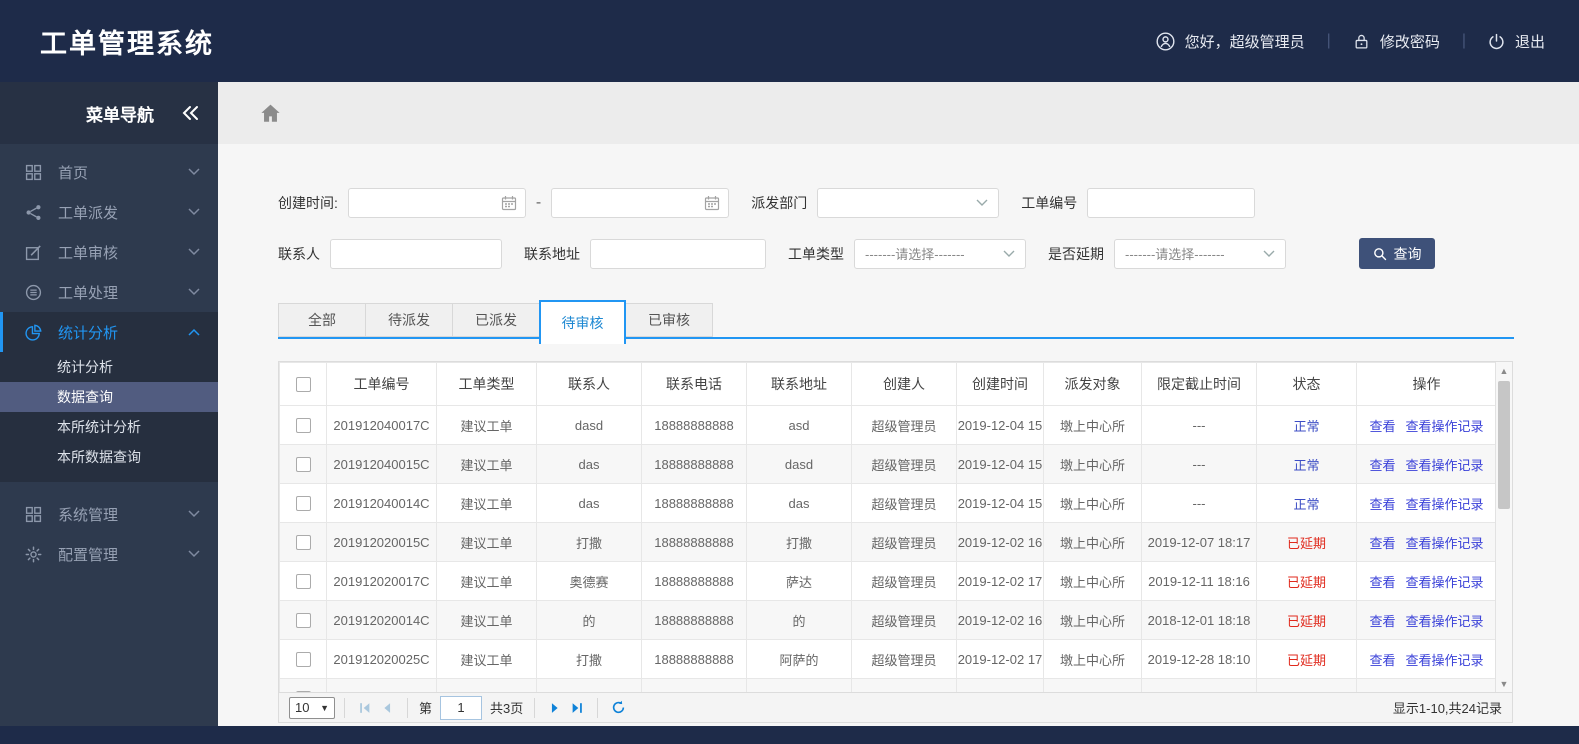 The image size is (1579, 744). Describe the element at coordinates (109, 427) in the screenshot. I see `submenu-item-local-statistics: 本所统计分析` at that location.